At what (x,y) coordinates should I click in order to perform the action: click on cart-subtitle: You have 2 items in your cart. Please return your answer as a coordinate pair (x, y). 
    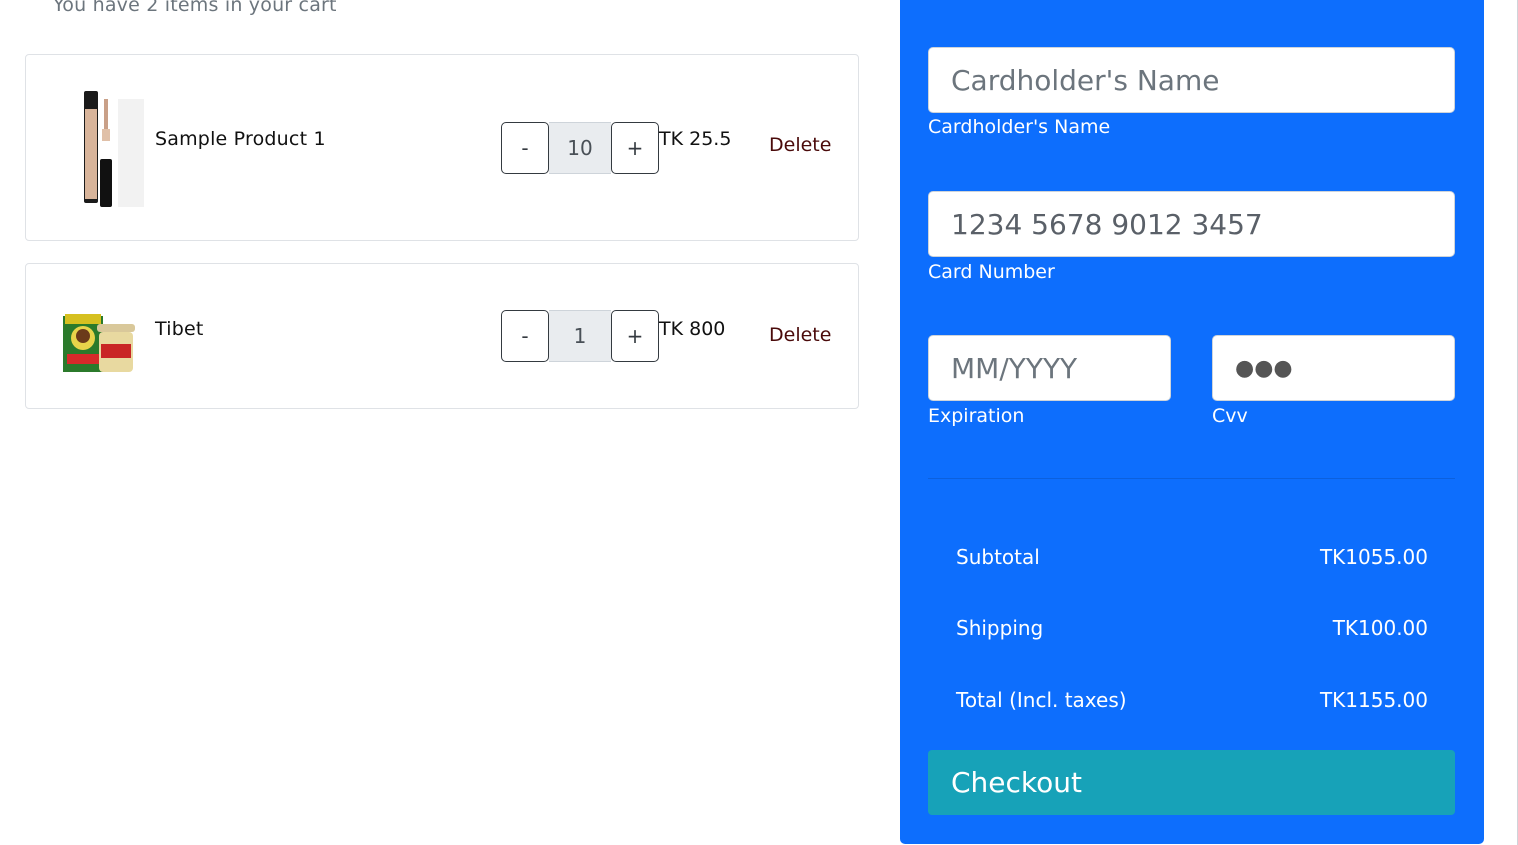
    Looking at the image, I should click on (195, 8).